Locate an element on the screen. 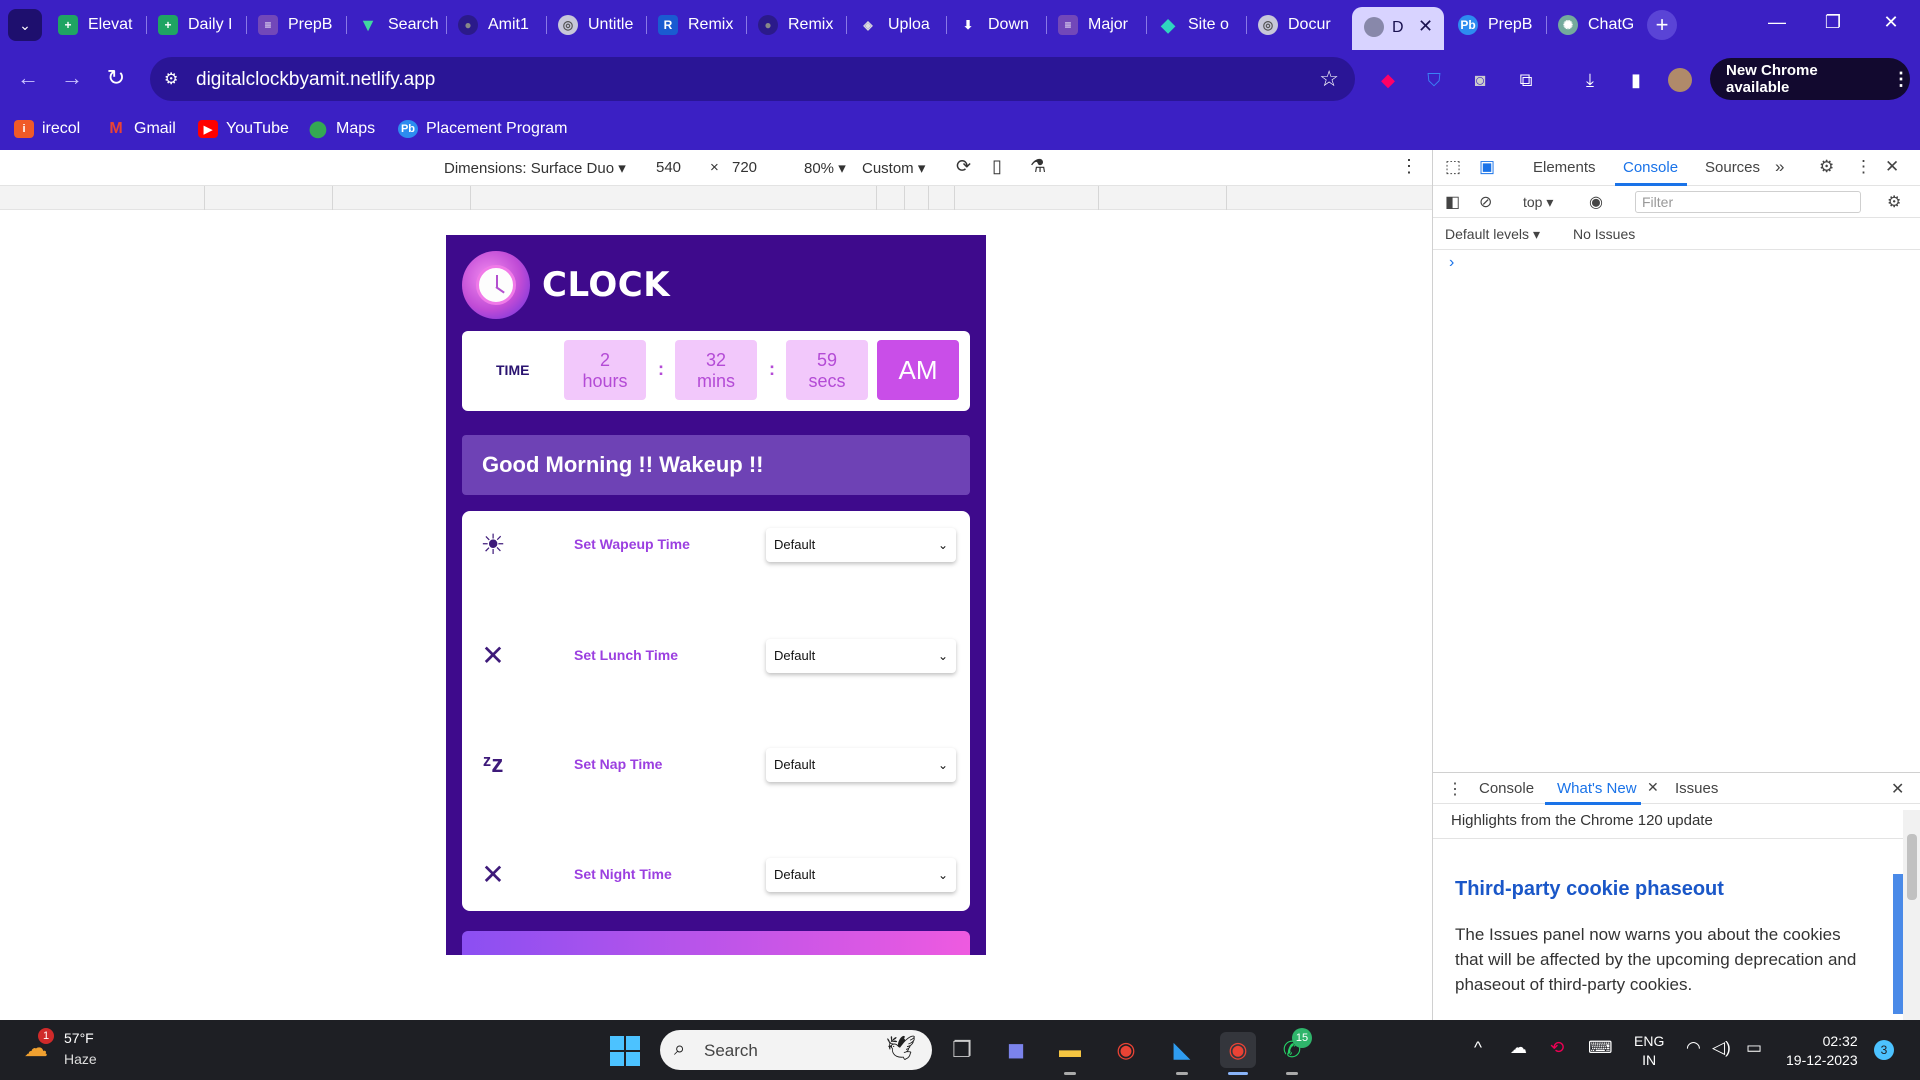  height-input: 720 is located at coordinates (744, 167).